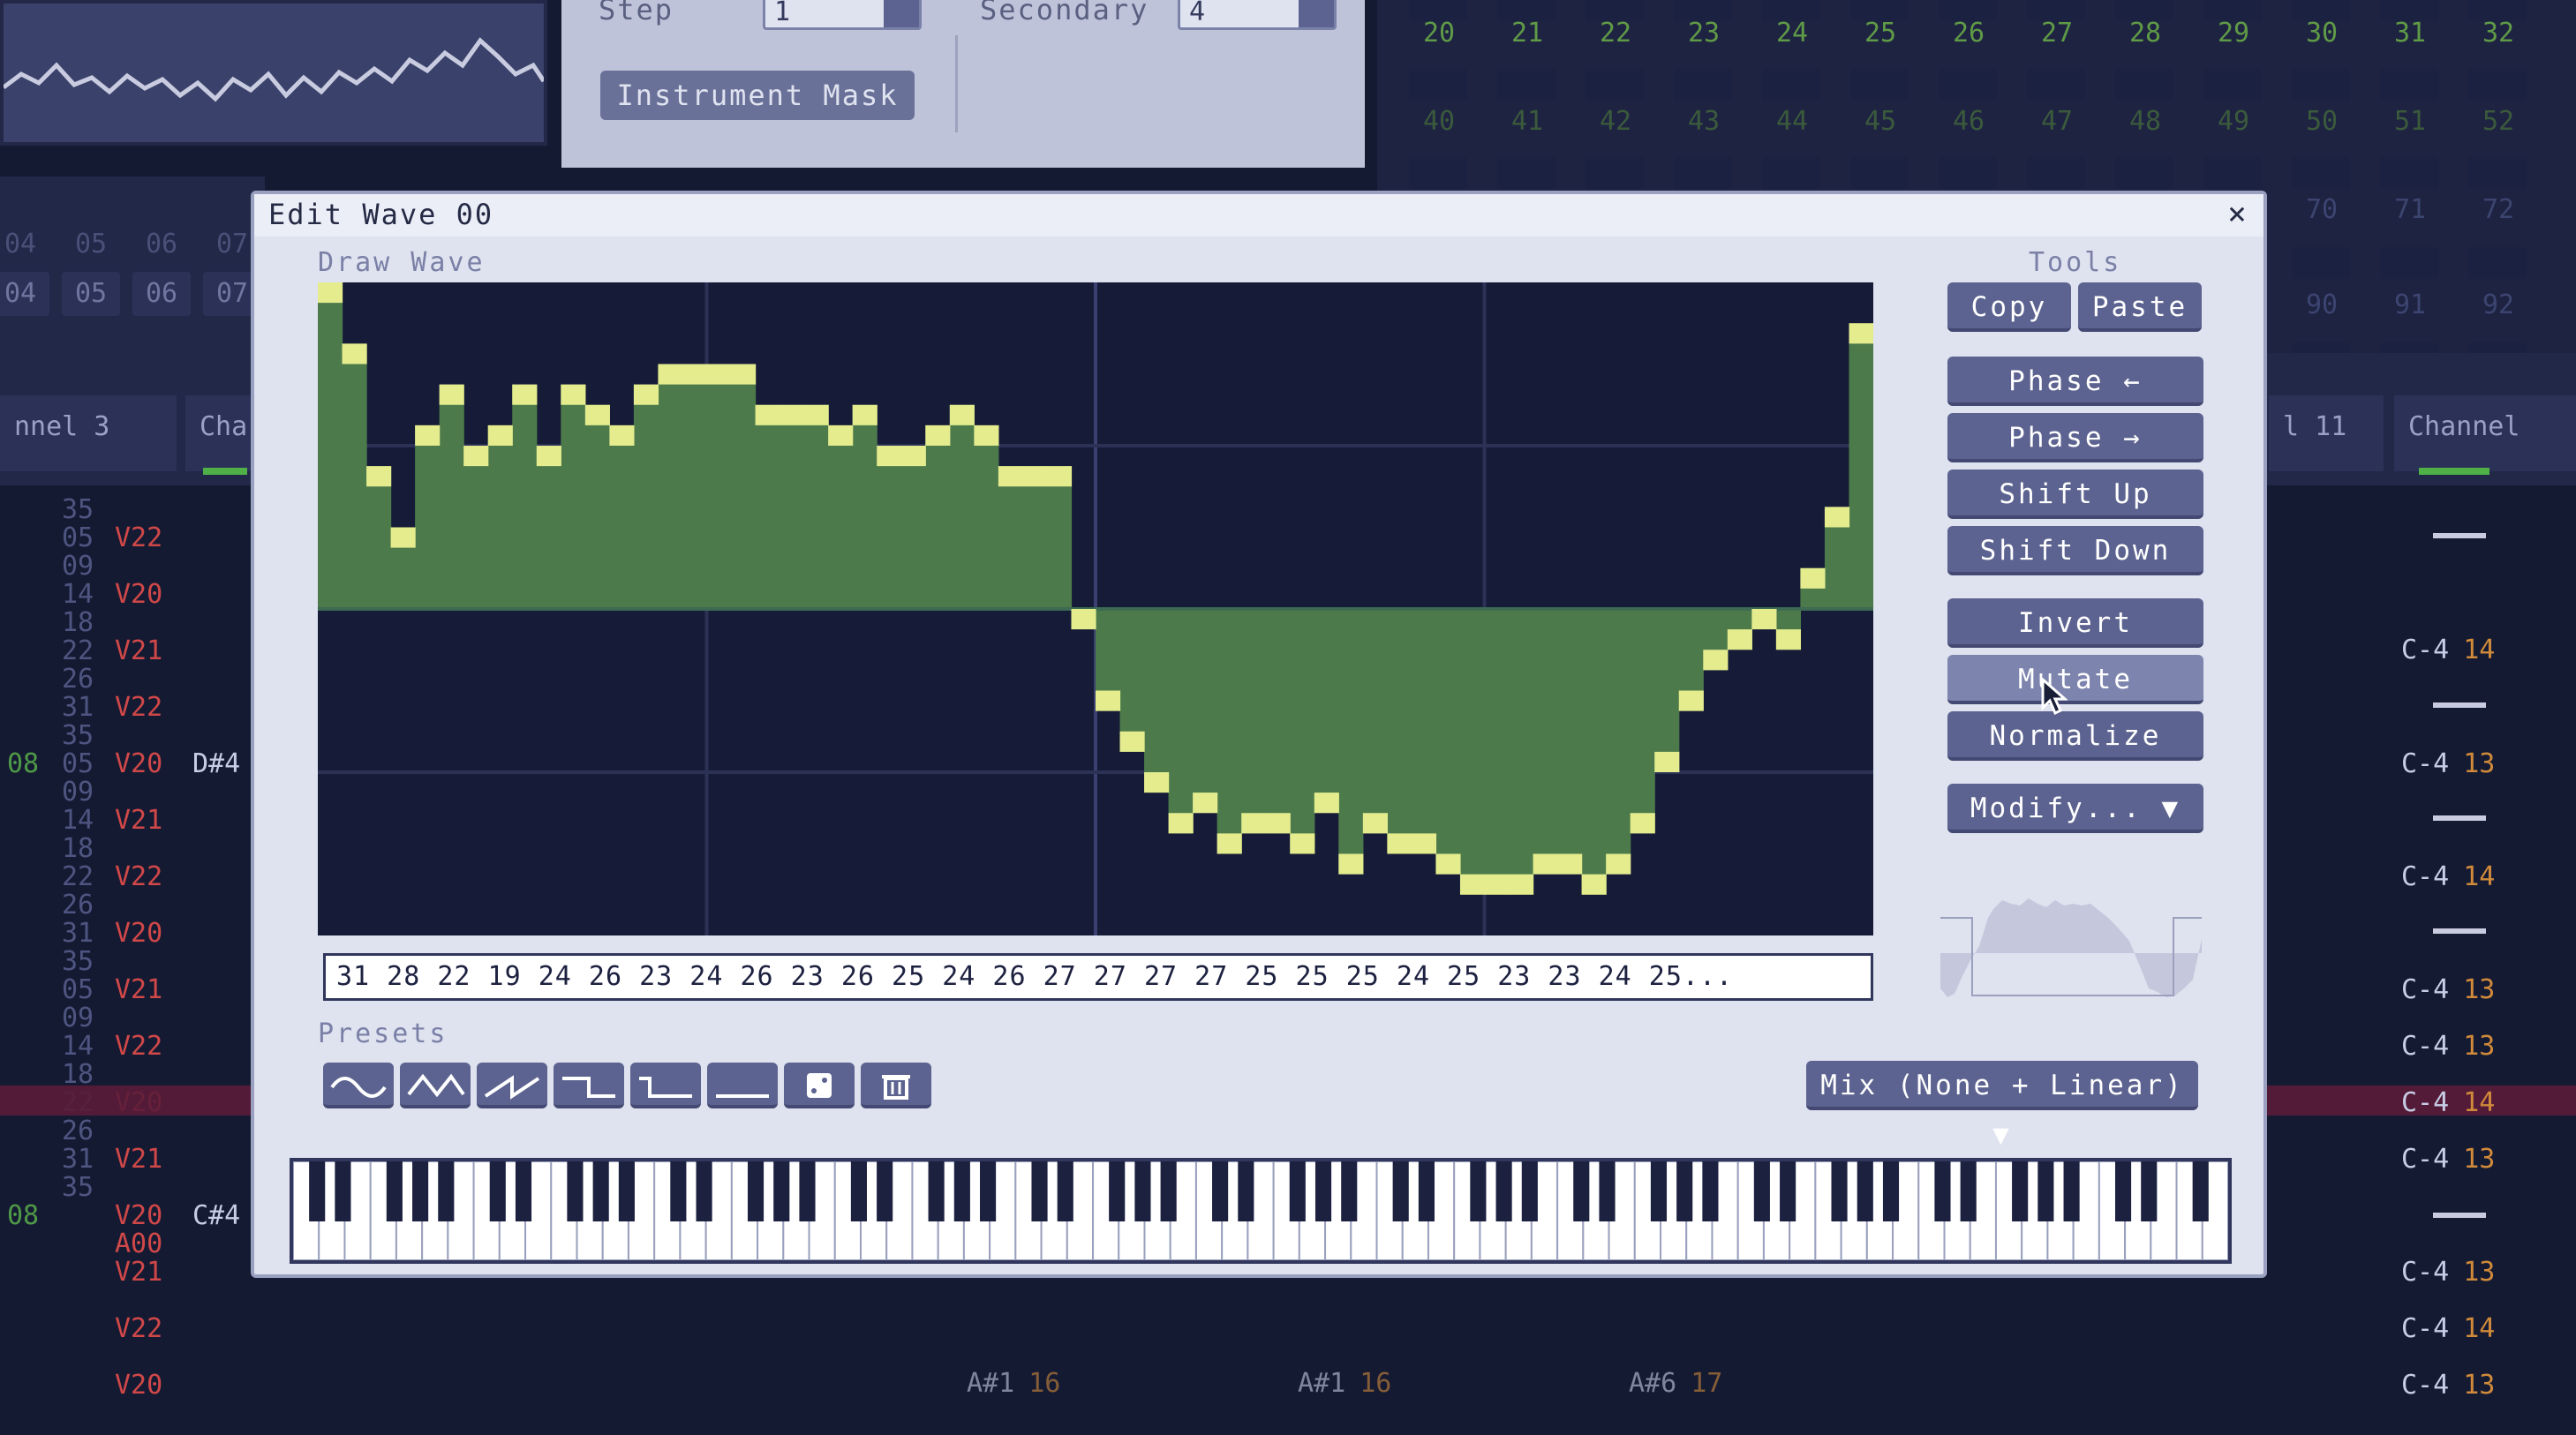  Describe the element at coordinates (902, 13) in the screenshot. I see `step-spinner-arrows` at that location.